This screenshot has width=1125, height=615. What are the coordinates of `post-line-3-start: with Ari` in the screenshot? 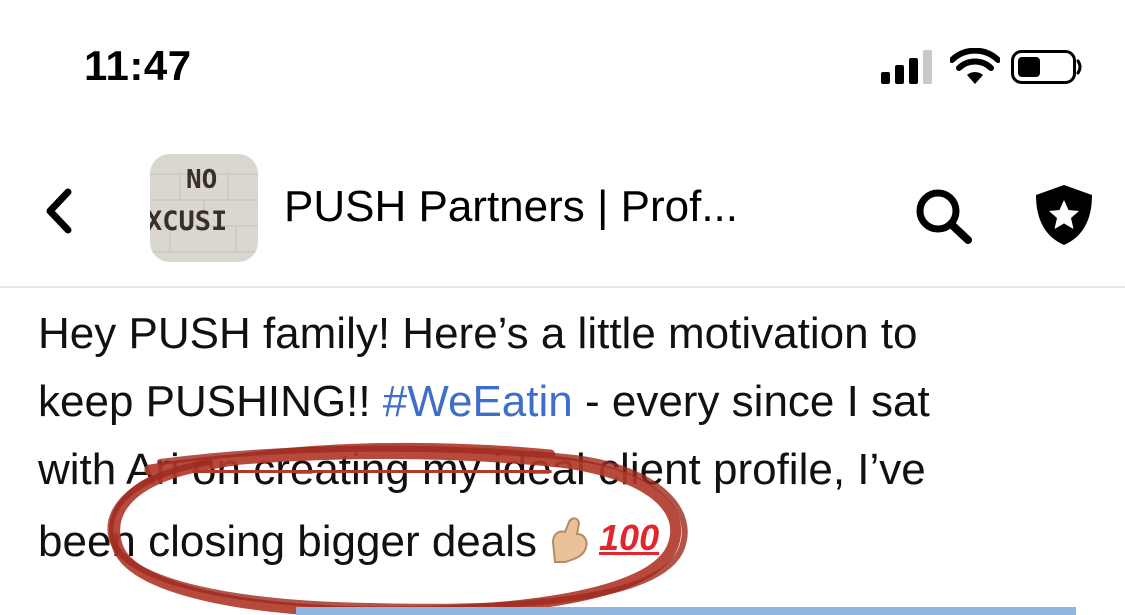 It's located at (115, 469).